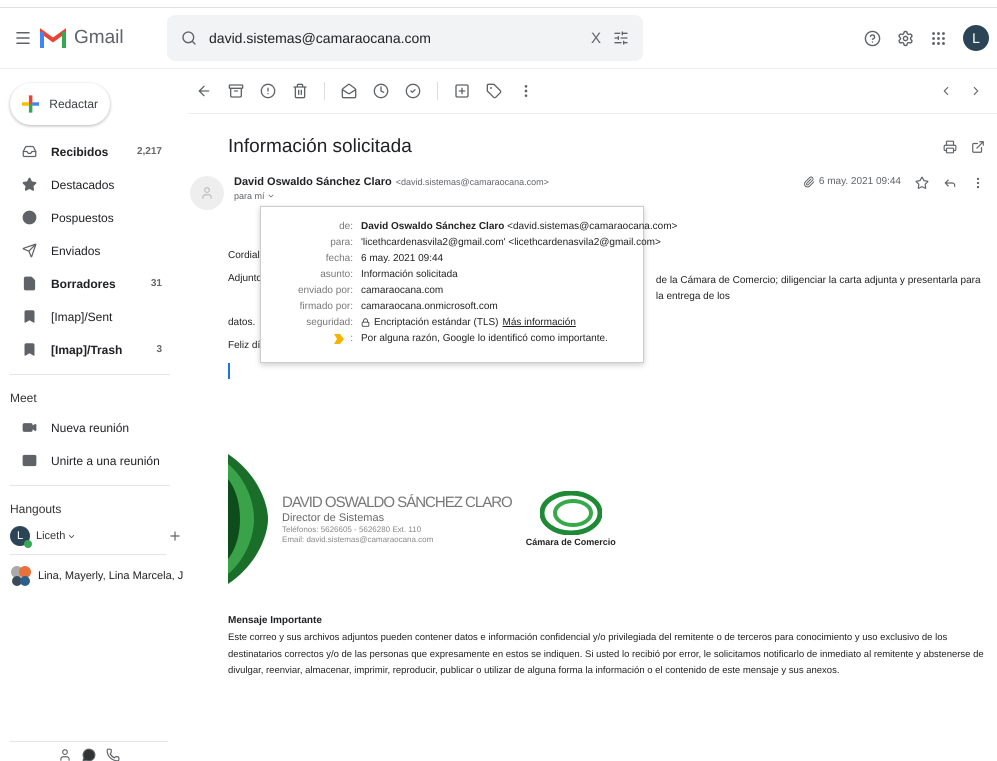 The image size is (997, 761). What do you see at coordinates (519, 226) in the screenshot?
I see `detail-value: David Oswaldo Sánchez Claro <david.sistemas@camaraocana.com>` at bounding box center [519, 226].